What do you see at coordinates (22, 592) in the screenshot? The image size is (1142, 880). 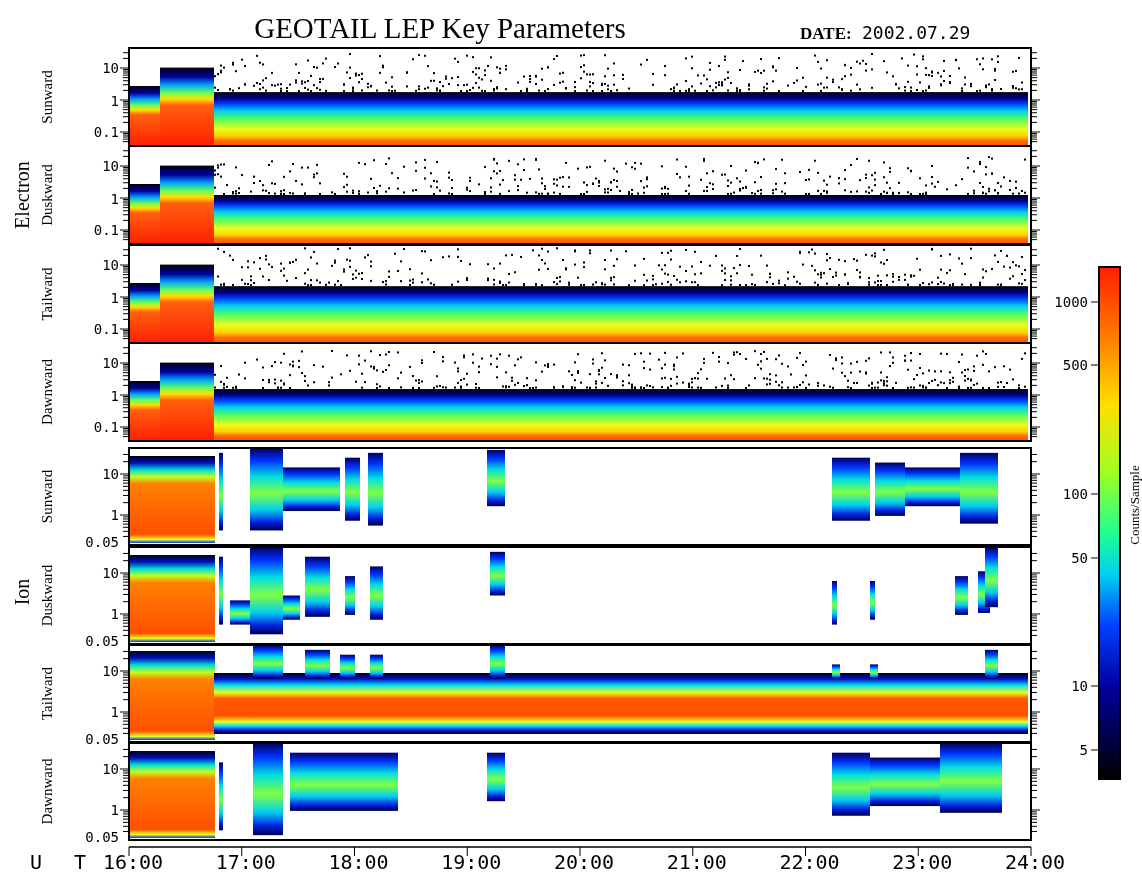 I see `group-label: Ion` at bounding box center [22, 592].